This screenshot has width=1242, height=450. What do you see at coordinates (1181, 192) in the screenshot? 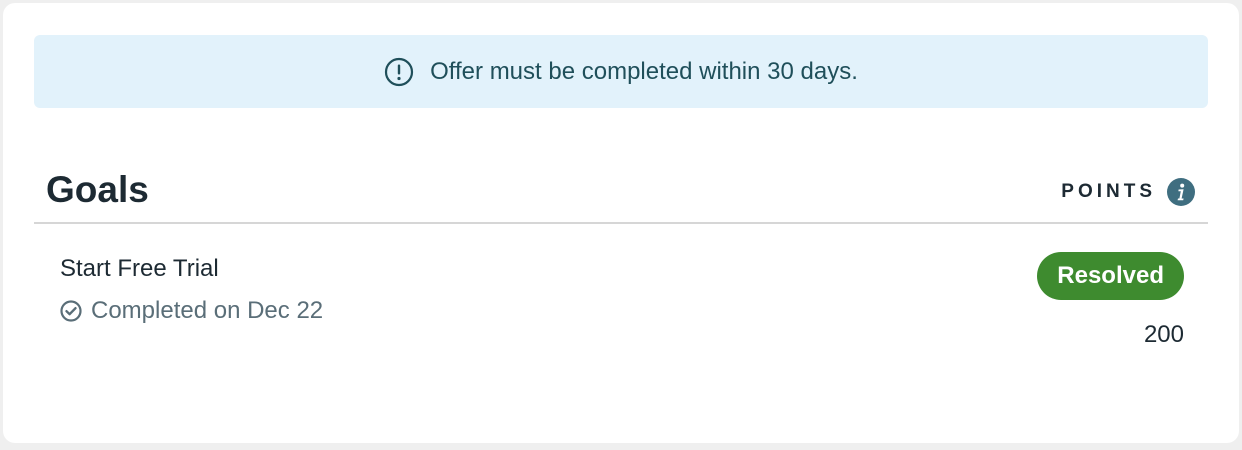
I see `info-icon` at bounding box center [1181, 192].